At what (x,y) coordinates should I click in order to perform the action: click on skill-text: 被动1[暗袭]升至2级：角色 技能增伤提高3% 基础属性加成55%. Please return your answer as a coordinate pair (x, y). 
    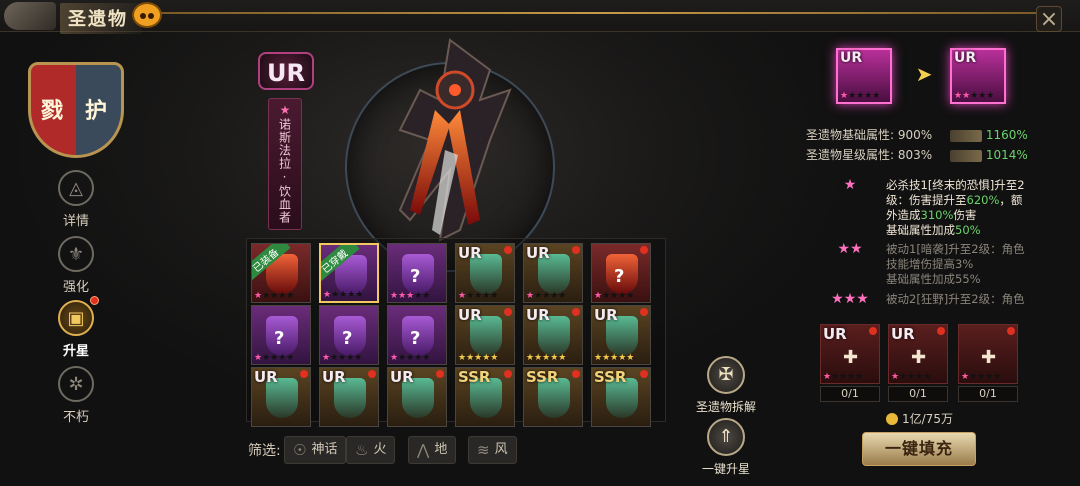
    Looking at the image, I should click on (983, 264).